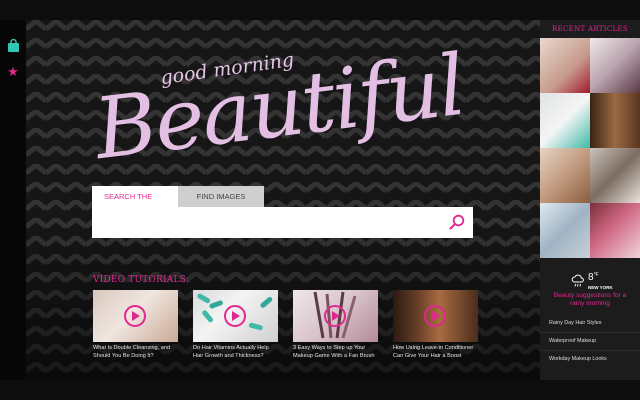  What do you see at coordinates (13, 200) in the screenshot?
I see `left-toolbar: ★` at bounding box center [13, 200].